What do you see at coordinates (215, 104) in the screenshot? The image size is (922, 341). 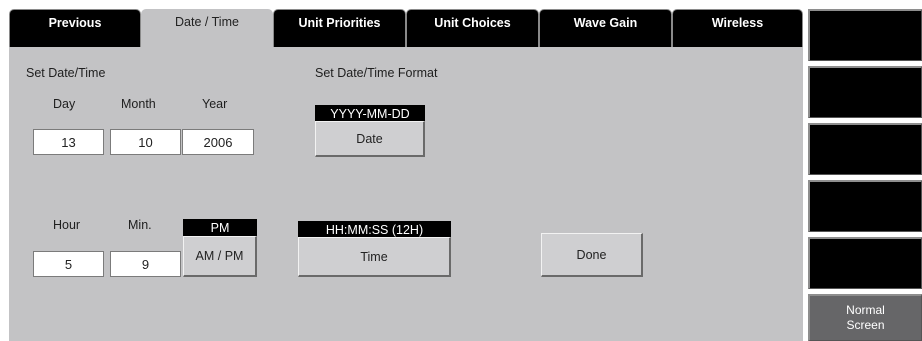 I see `year-label: Year` at bounding box center [215, 104].